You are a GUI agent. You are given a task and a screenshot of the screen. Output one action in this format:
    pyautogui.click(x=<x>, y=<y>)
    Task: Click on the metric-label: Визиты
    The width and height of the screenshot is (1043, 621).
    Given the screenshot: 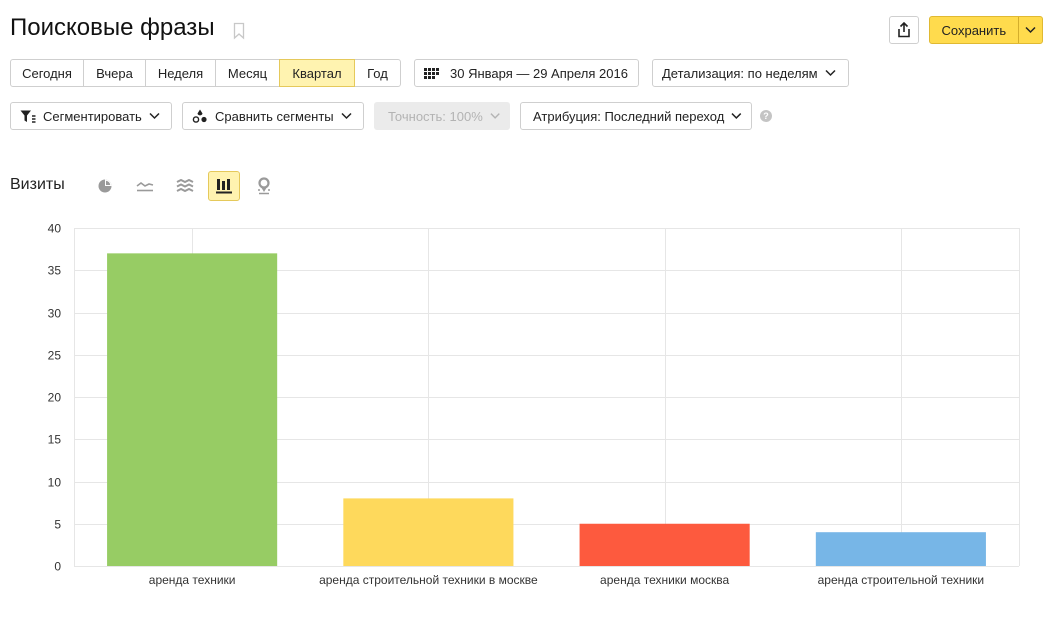 What is the action you would take?
    pyautogui.click(x=37, y=184)
    